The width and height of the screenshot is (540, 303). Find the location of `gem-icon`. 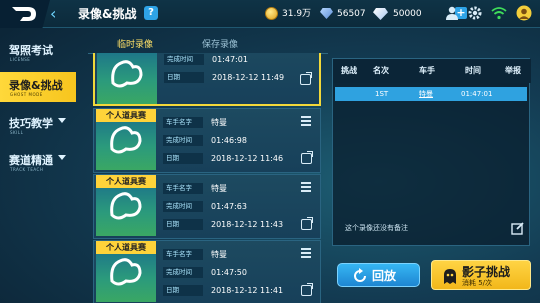

gem-icon is located at coordinates (326, 13).